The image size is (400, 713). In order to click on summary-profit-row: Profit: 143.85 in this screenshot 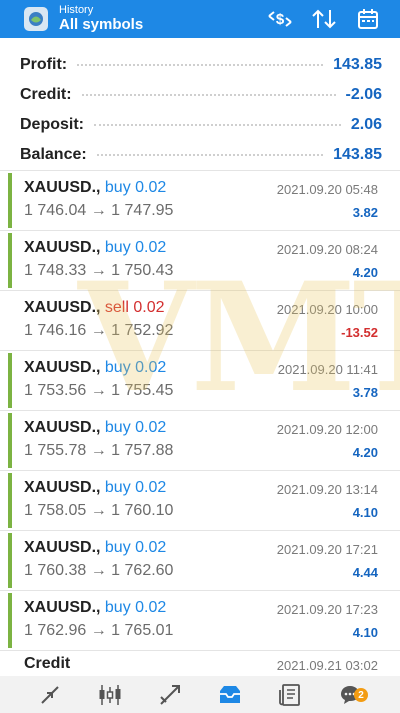, I will do `click(200, 65)`.